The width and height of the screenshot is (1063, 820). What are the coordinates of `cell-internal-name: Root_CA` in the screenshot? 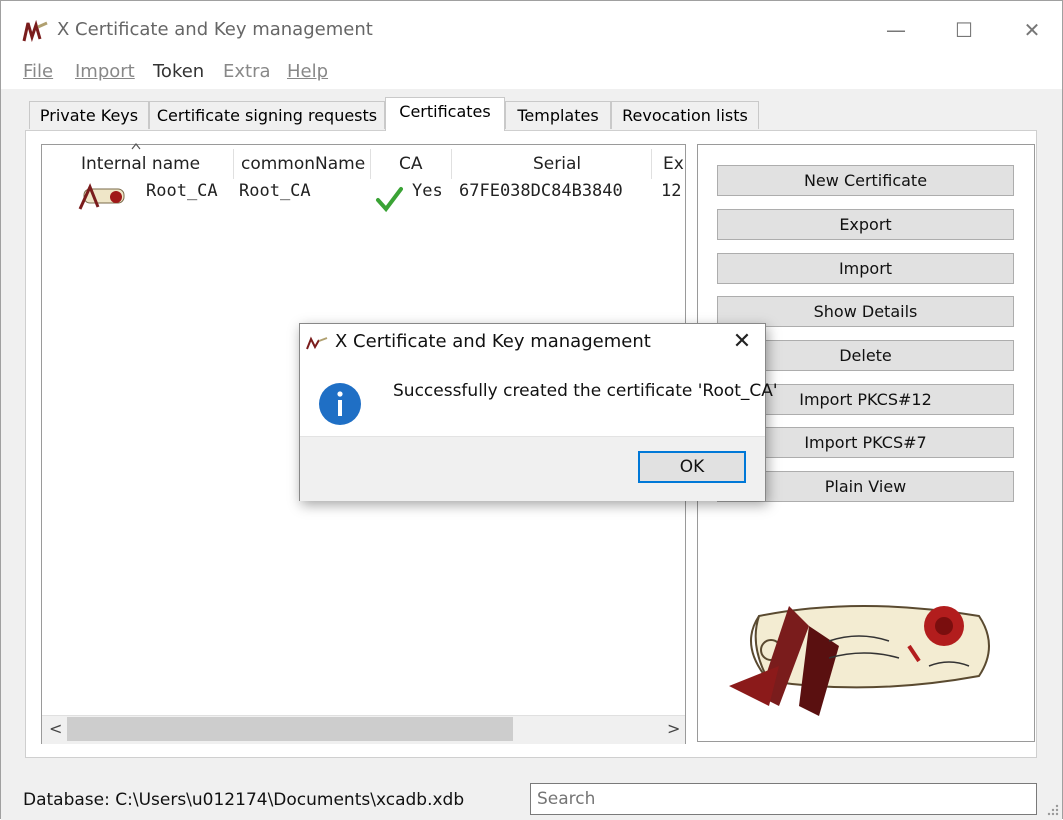 It's located at (182, 191).